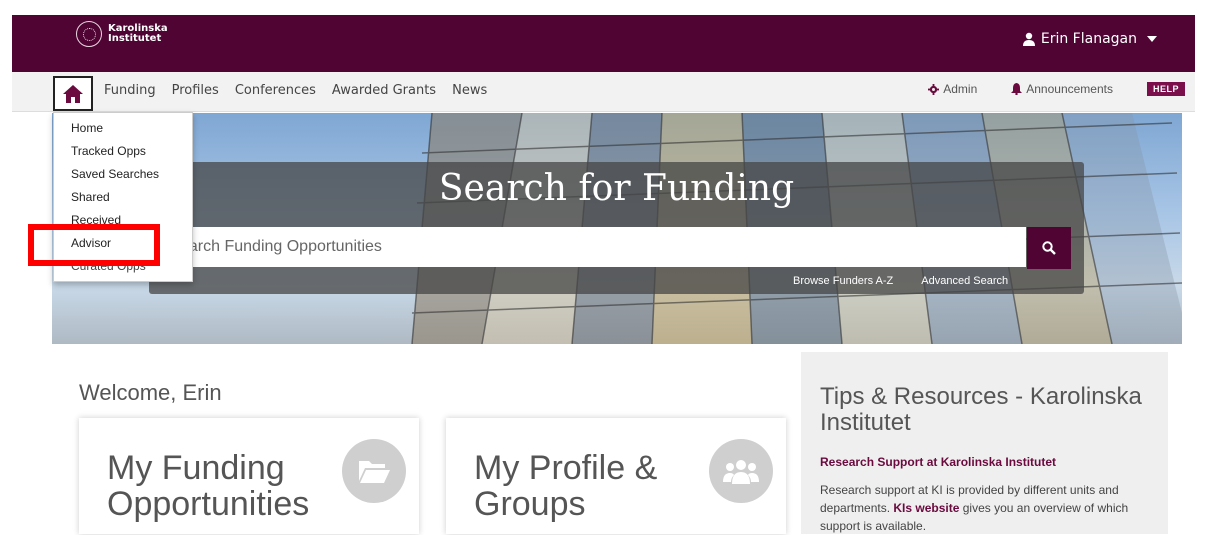 The image size is (1208, 535). What do you see at coordinates (603, 43) in the screenshot?
I see `top-bar: Karolinska Institutet Erin Flanagan` at bounding box center [603, 43].